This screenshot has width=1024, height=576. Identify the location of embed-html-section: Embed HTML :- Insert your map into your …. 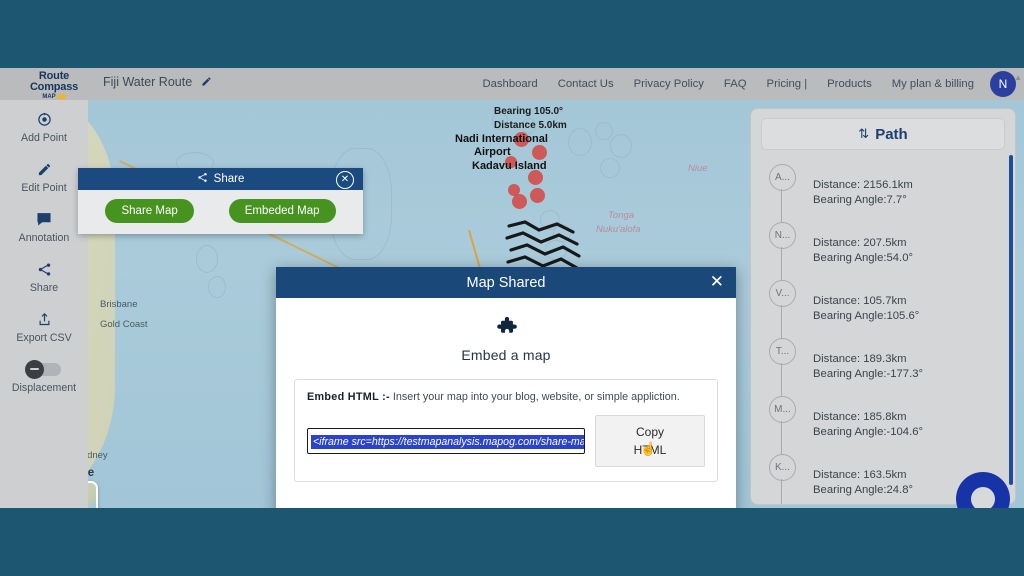
(506, 430).